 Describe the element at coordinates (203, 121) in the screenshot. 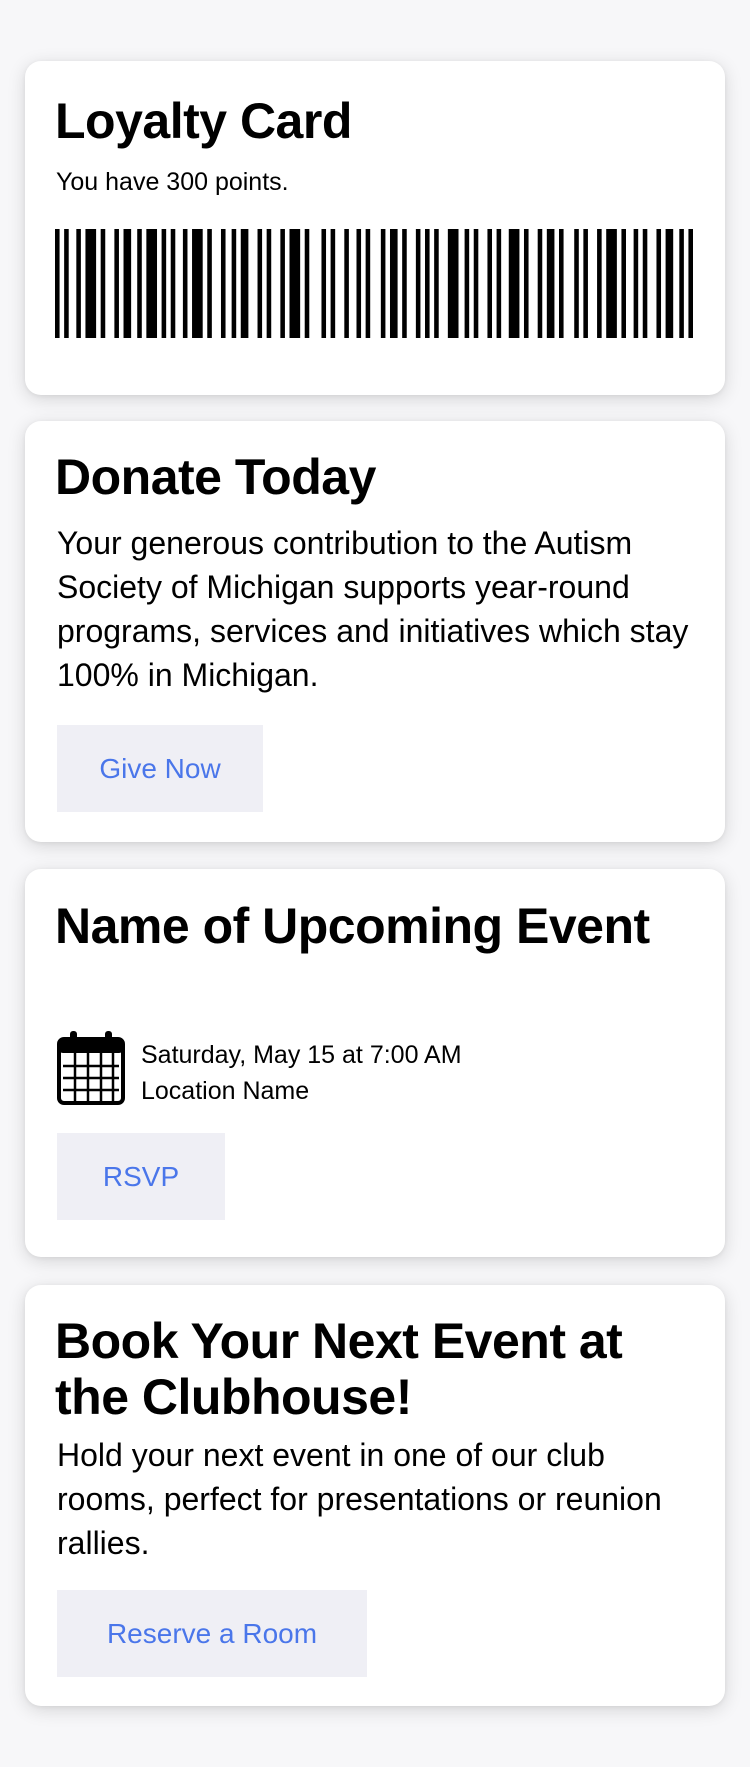

I see `loyalty-card-title: Loyalty Card` at that location.